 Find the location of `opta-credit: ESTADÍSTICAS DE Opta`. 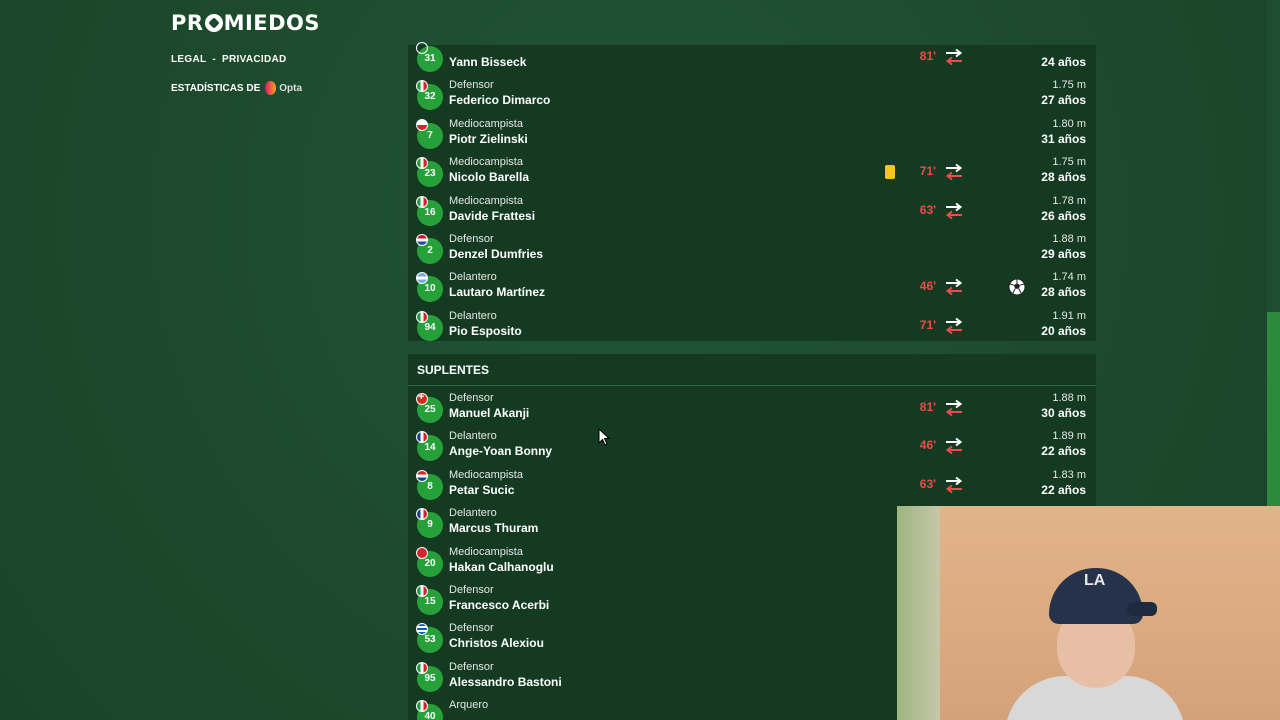

opta-credit: ESTADÍSTICAS DE Opta is located at coordinates (271, 88).